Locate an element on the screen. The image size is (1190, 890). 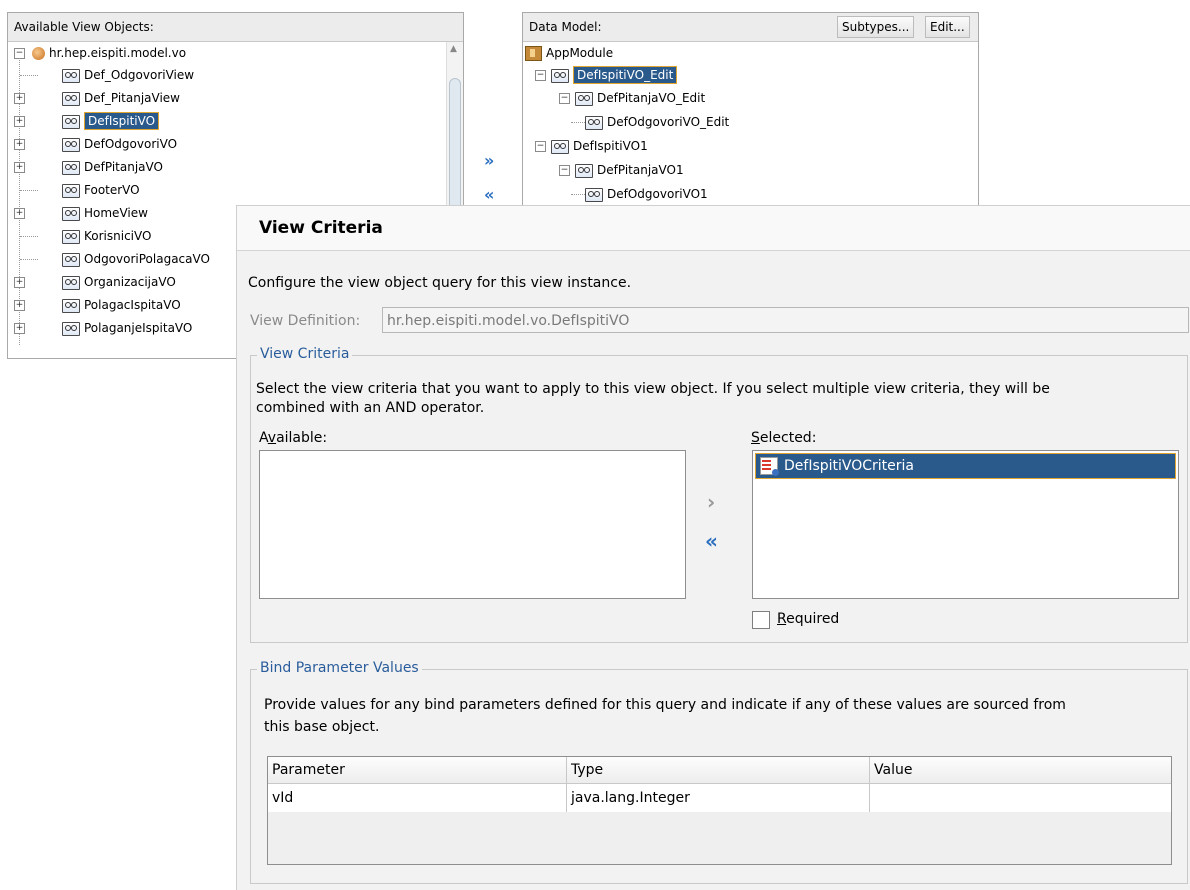
scrollbar-thumb is located at coordinates (455, 149).